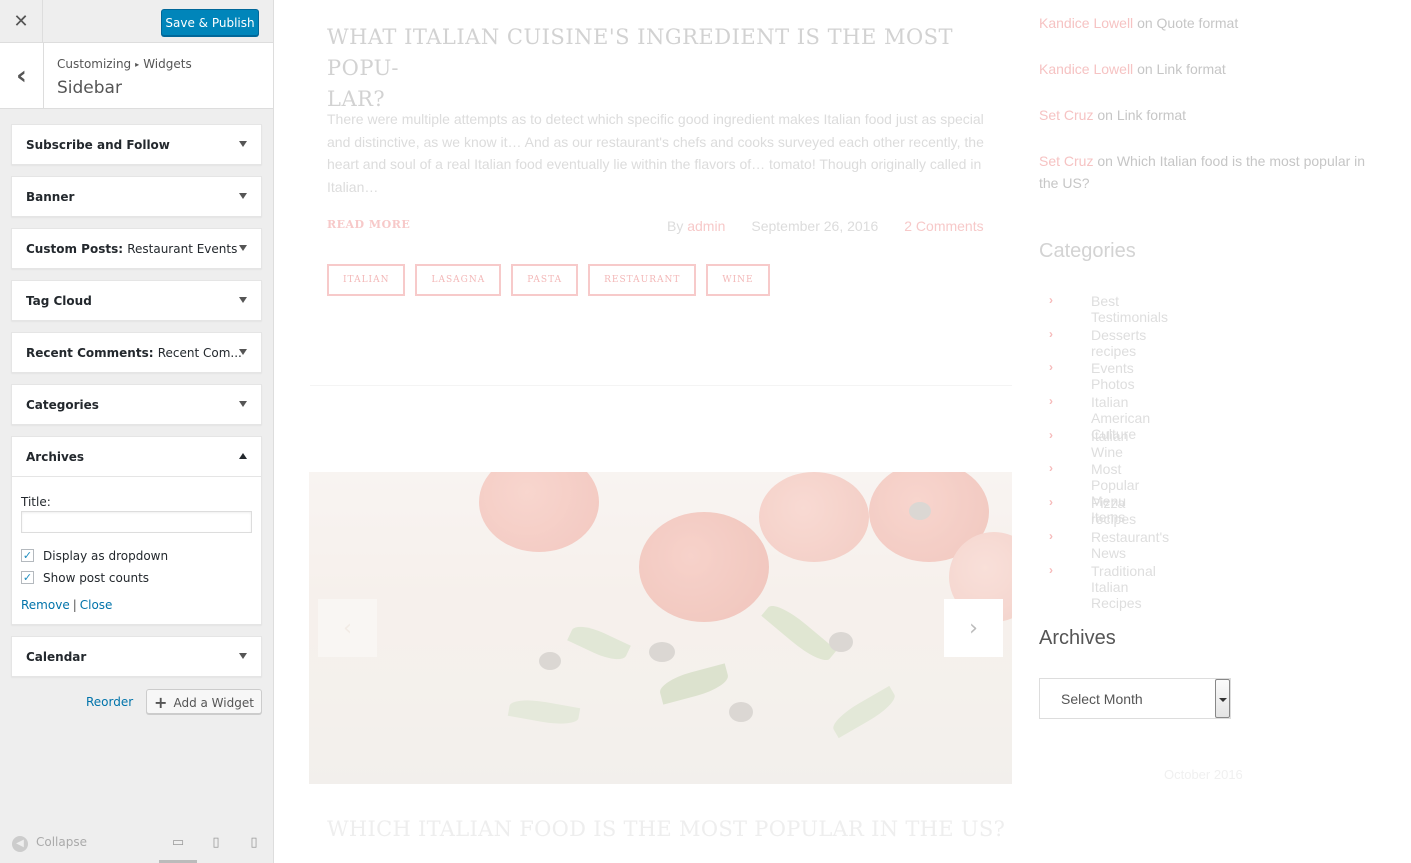 Image resolution: width=1411 pixels, height=863 pixels. I want to click on calendar-caption: October 2016, so click(1203, 774).